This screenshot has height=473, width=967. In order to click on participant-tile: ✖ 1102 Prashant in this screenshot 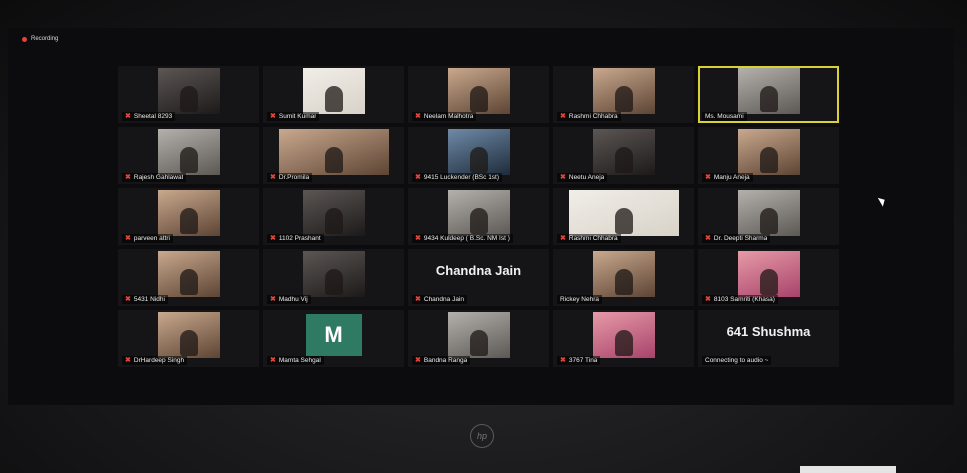, I will do `click(333, 216)`.